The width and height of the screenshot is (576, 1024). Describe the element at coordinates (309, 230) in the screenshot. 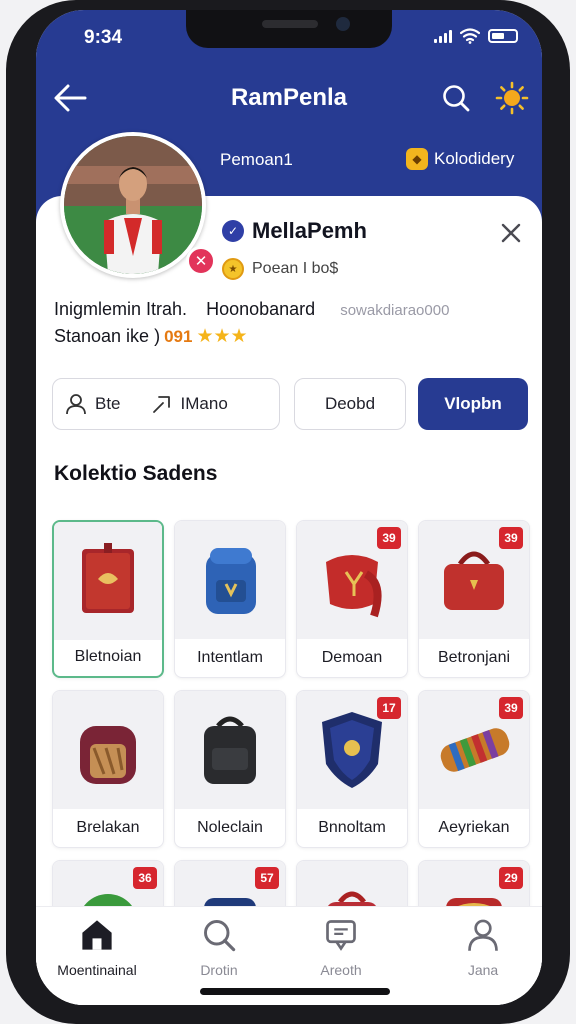

I see `player-name-text: MellaPemh` at that location.